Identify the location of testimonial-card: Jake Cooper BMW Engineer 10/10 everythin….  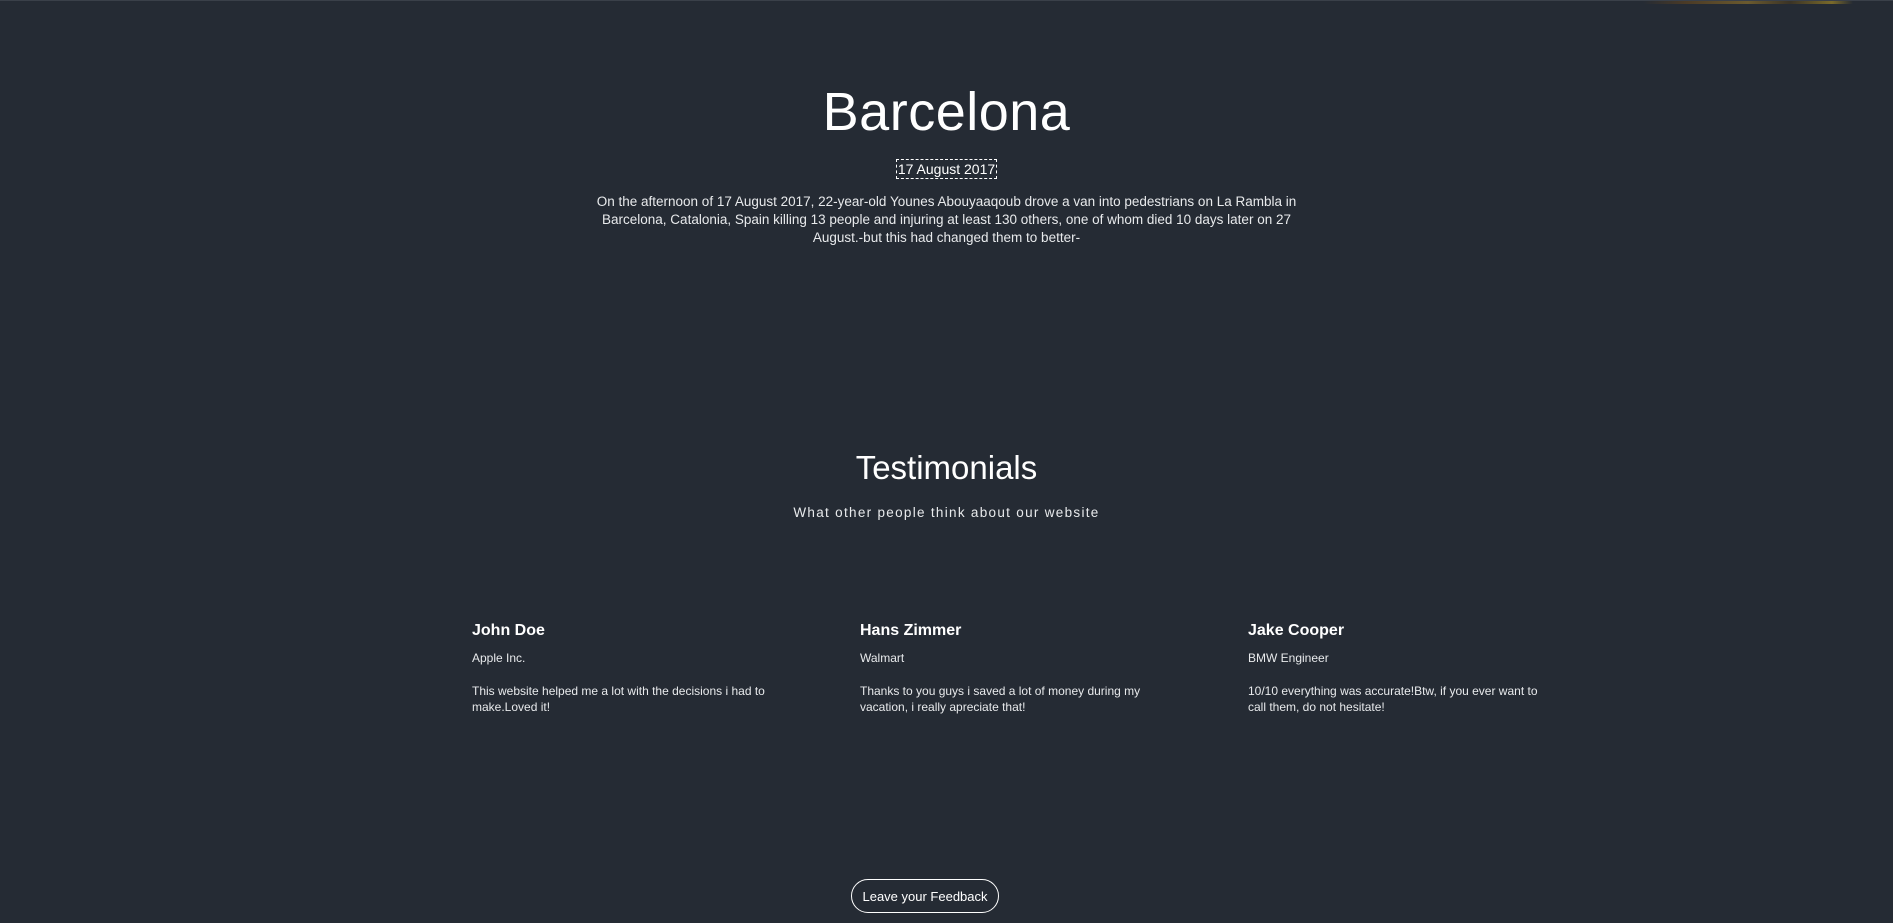
(1403, 668).